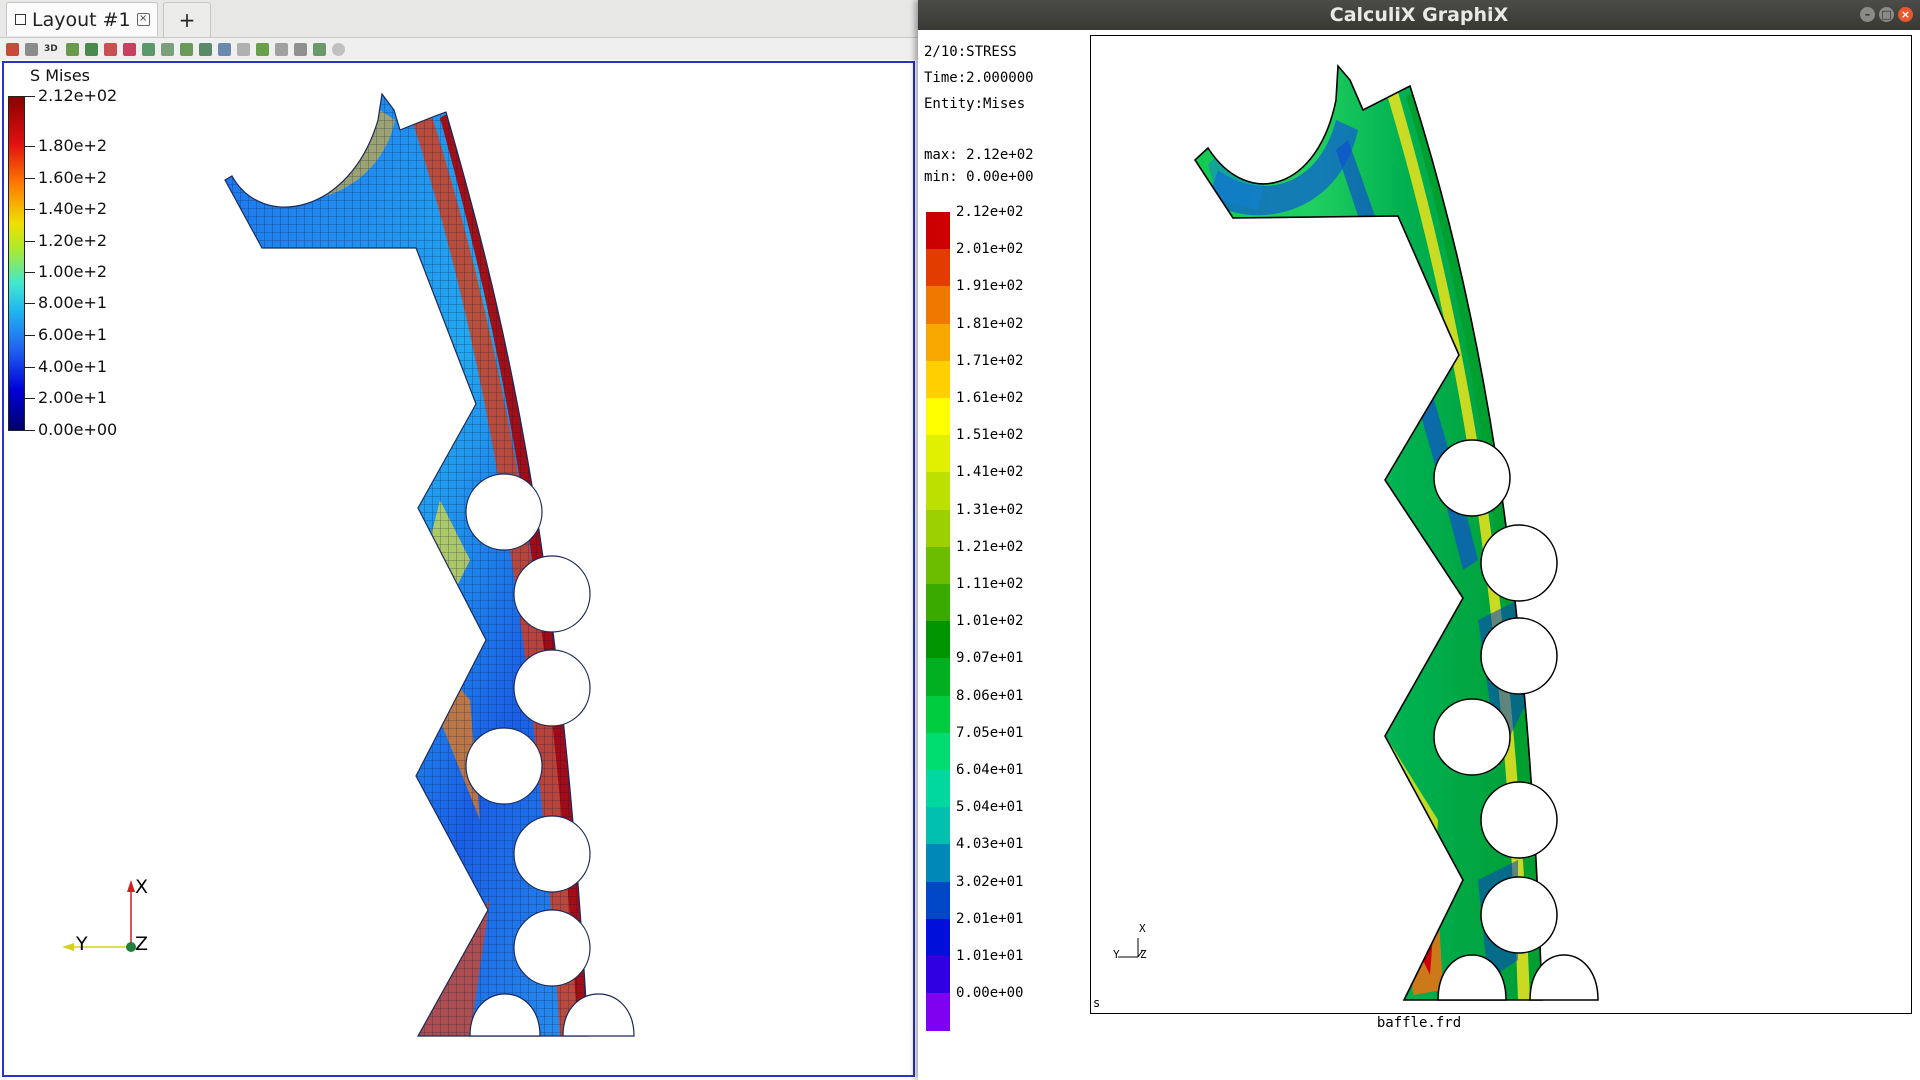  Describe the element at coordinates (142, 887) in the screenshot. I see `axis-x-label: X` at that location.